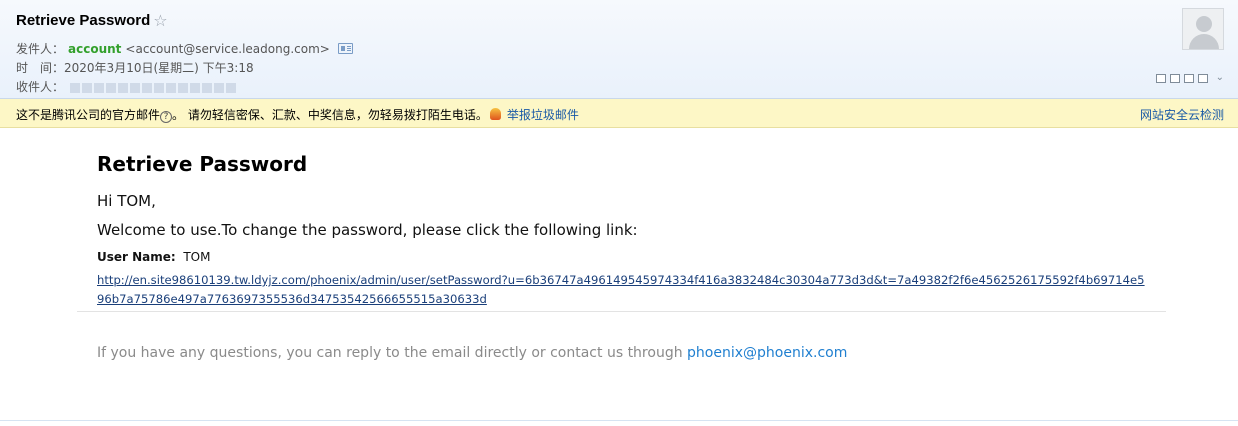 This screenshot has width=1238, height=426. I want to click on warning-suffix: 。 请勿轻信密保、汇款、中奖信息，勿轻易拨打陌生电话。, so click(330, 115).